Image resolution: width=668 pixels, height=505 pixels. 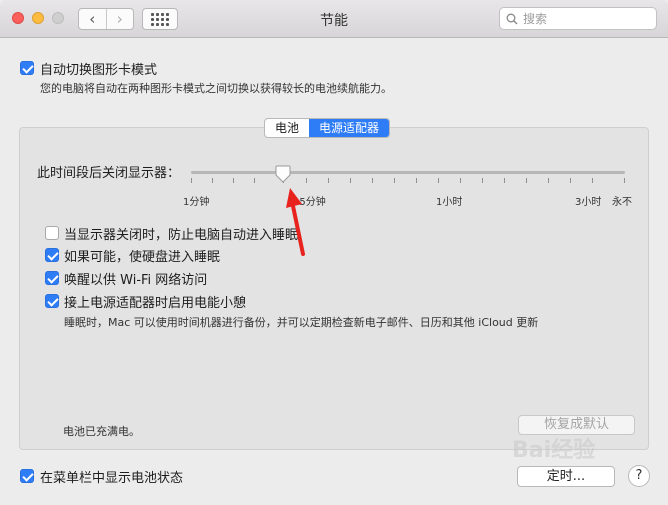 I want to click on display-sleep-label: 此时间段后关闭显示器：, so click(x=109, y=173).